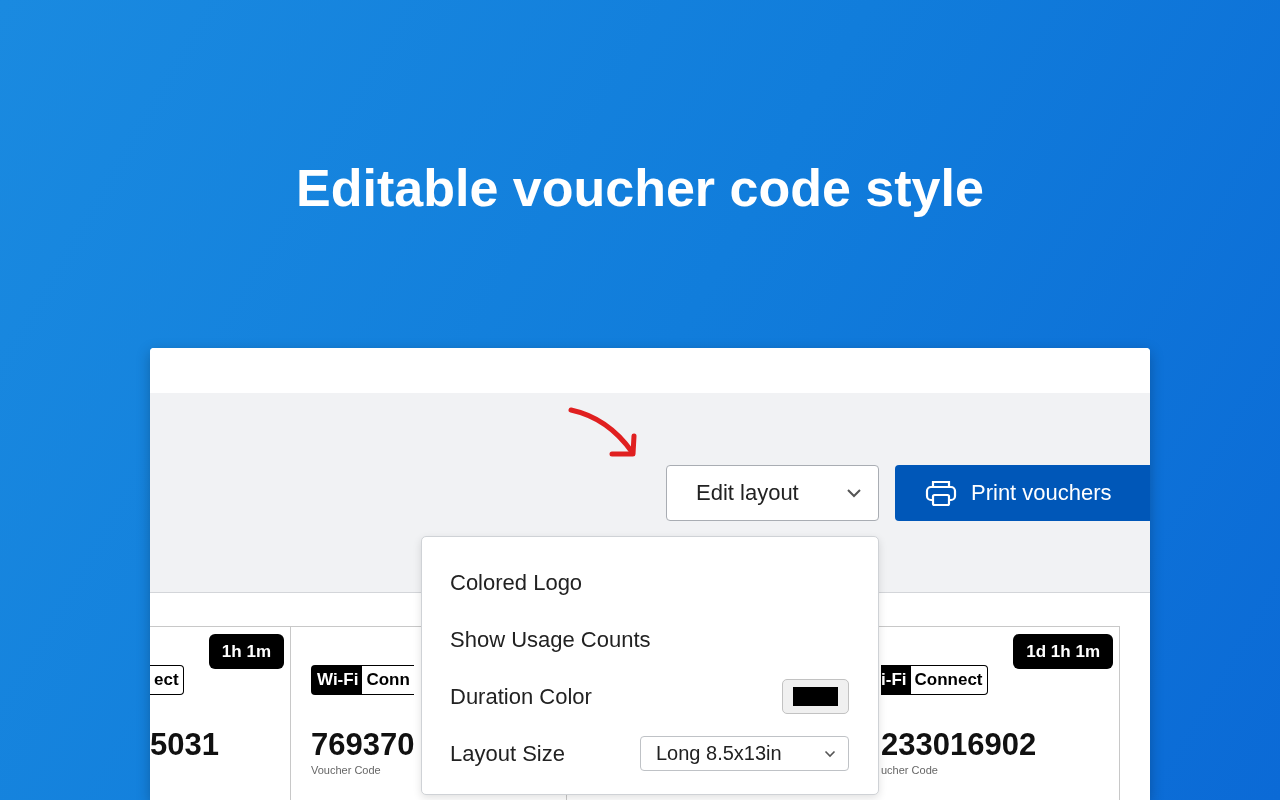 The width and height of the screenshot is (1280, 800). What do you see at coordinates (346, 770) in the screenshot?
I see `voucher-code-caption: Voucher Code` at bounding box center [346, 770].